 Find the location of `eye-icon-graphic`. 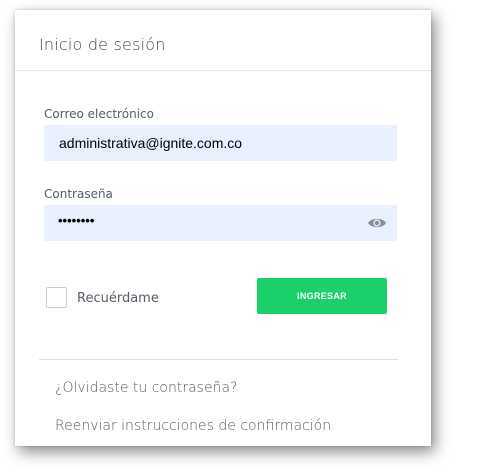

eye-icon-graphic is located at coordinates (377, 223).